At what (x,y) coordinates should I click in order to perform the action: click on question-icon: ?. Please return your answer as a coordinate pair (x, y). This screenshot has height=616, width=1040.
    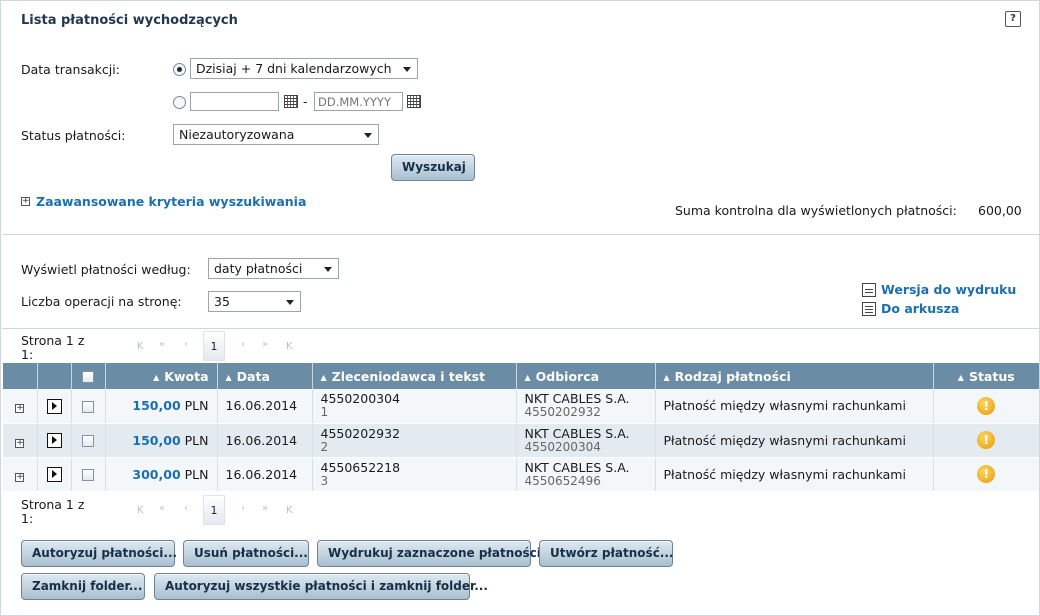
    Looking at the image, I should click on (1013, 19).